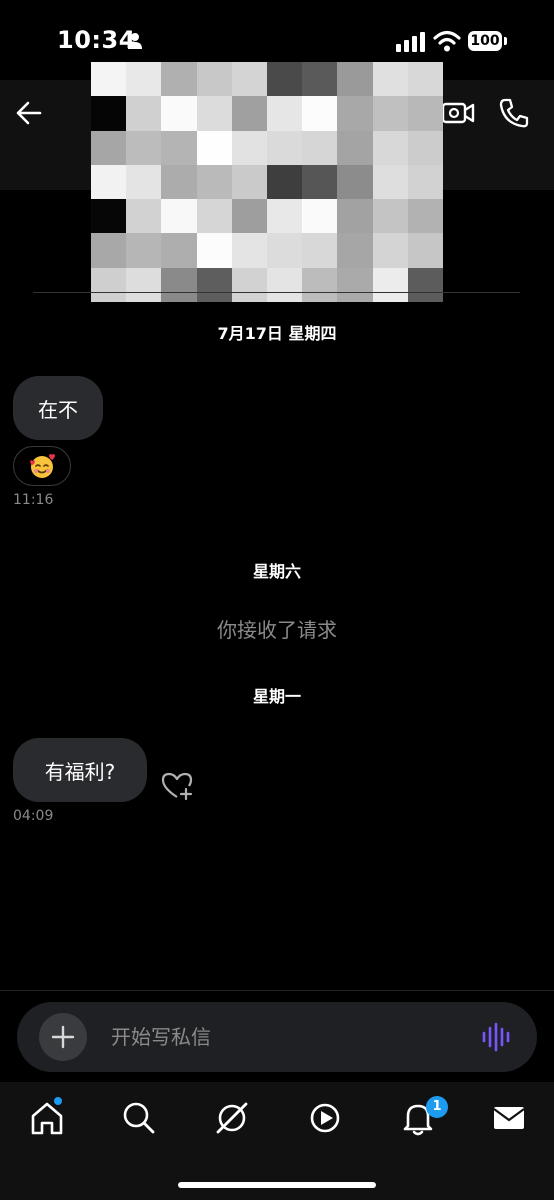  I want to click on message-reaction, so click(42, 466).